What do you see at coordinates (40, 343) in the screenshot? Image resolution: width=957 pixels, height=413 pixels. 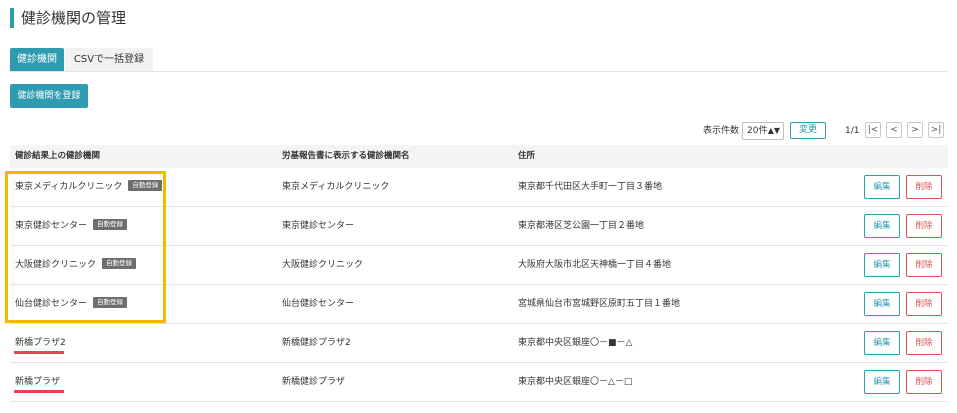 I see `institution-name: 新橋プラザ2` at bounding box center [40, 343].